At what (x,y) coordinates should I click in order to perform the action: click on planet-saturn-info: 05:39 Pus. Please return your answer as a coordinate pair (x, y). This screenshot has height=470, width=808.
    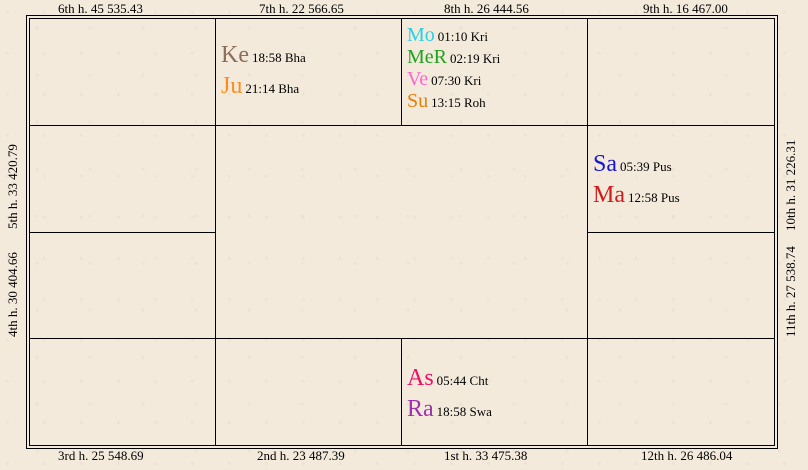
    Looking at the image, I should click on (646, 166).